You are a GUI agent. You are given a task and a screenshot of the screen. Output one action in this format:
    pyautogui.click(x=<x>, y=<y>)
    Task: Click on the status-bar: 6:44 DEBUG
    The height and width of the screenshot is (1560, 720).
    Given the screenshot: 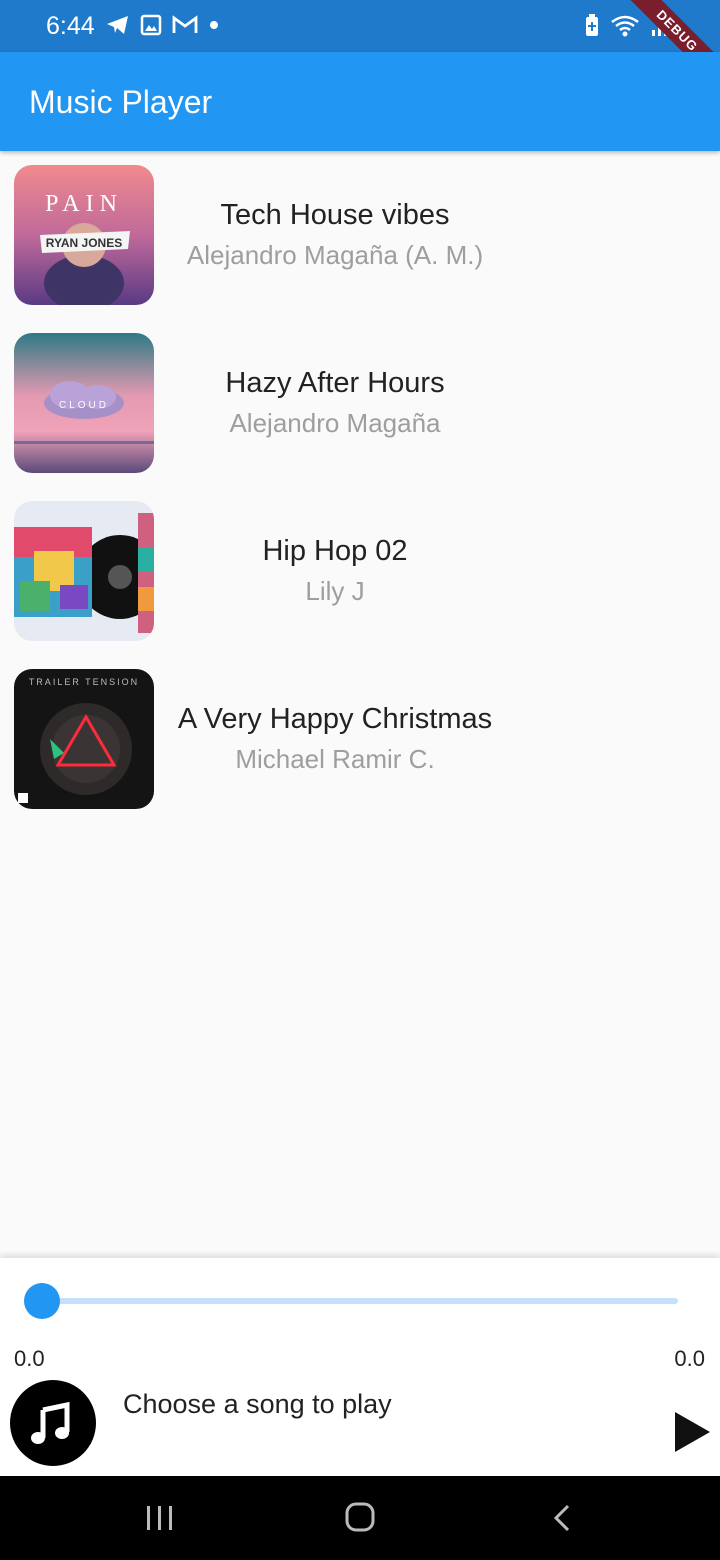 What is the action you would take?
    pyautogui.click(x=360, y=46)
    